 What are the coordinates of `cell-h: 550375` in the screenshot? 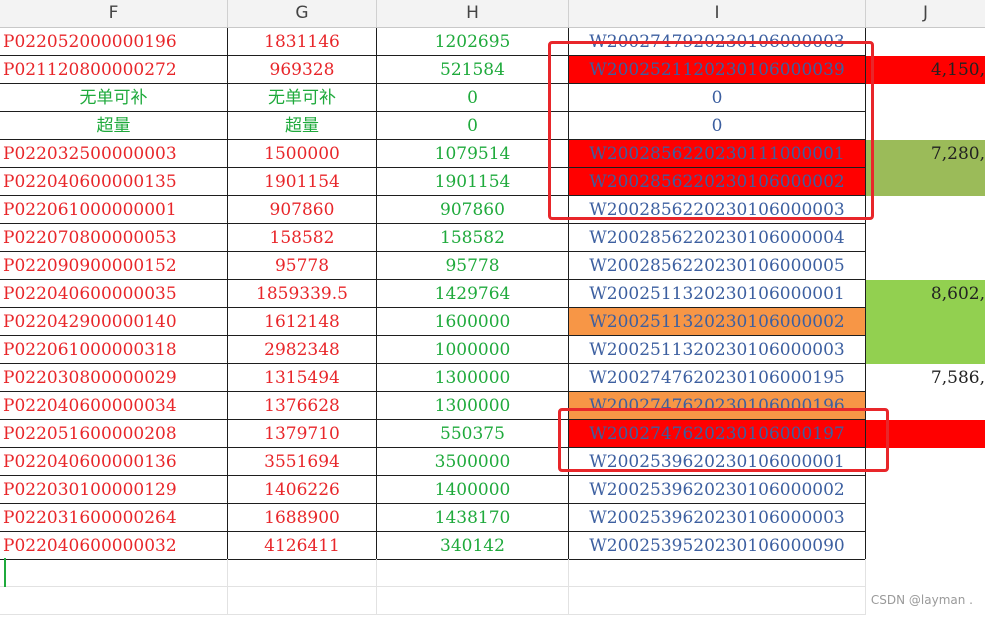 It's located at (473, 434).